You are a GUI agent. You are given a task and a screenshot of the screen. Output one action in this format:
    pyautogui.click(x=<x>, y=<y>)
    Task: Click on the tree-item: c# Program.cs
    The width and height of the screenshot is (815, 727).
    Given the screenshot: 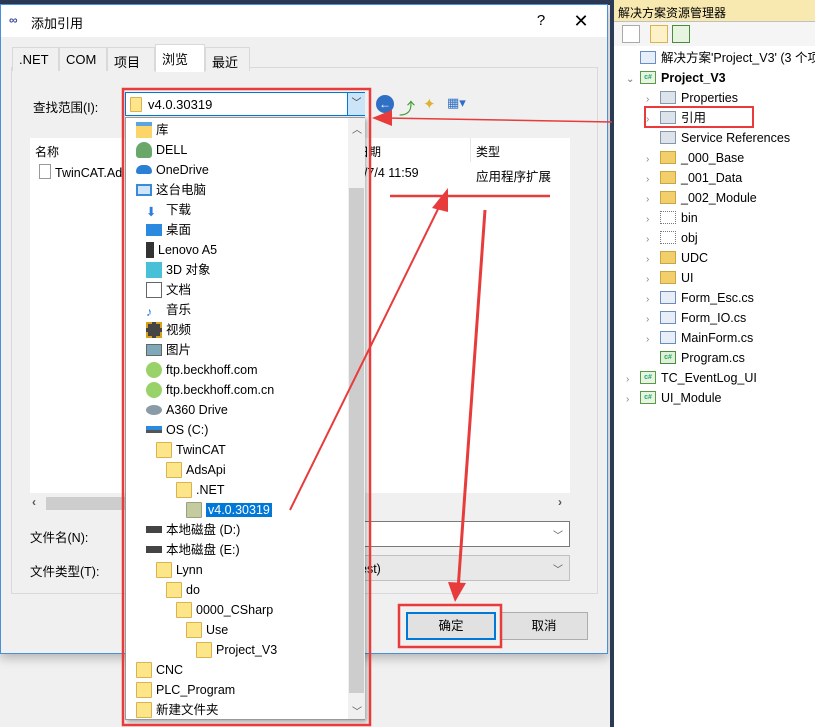 What is the action you would take?
    pyautogui.click(x=695, y=358)
    